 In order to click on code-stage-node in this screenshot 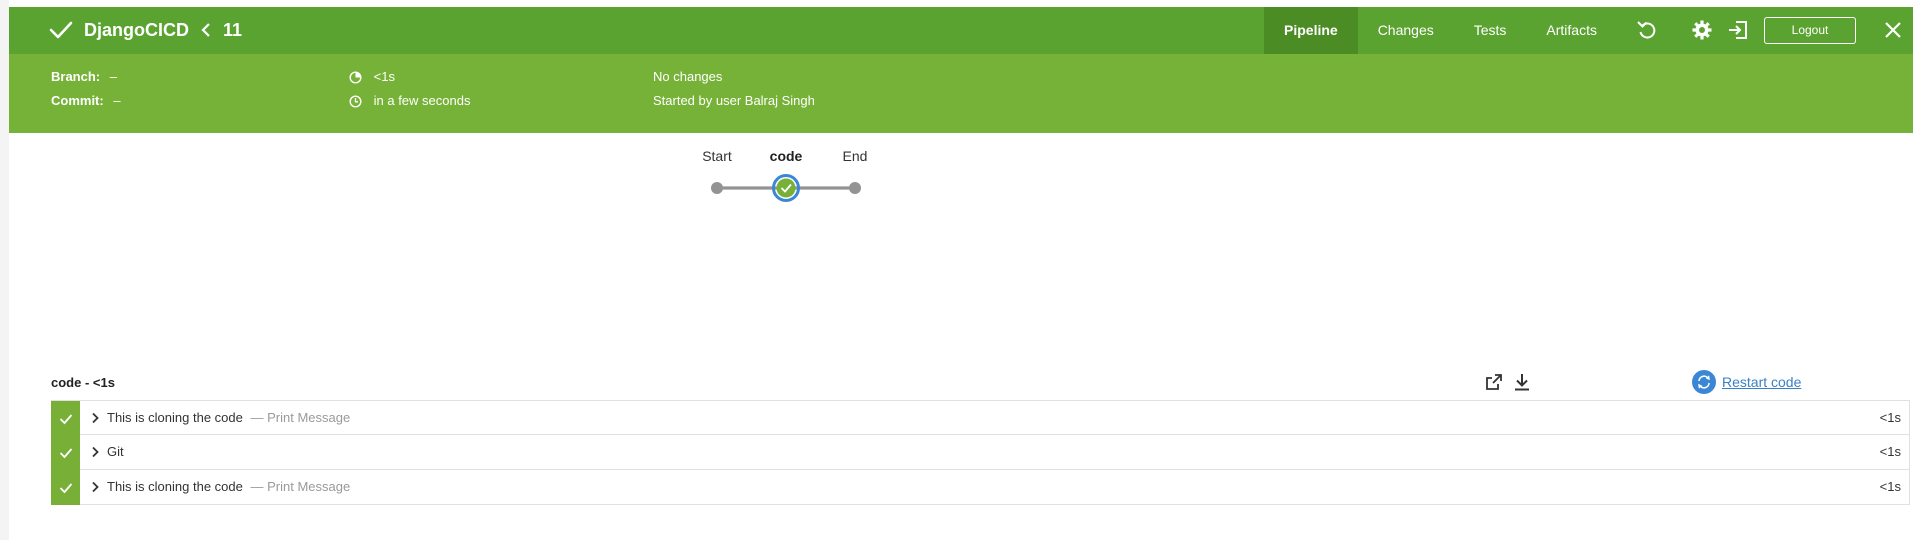, I will do `click(786, 188)`.